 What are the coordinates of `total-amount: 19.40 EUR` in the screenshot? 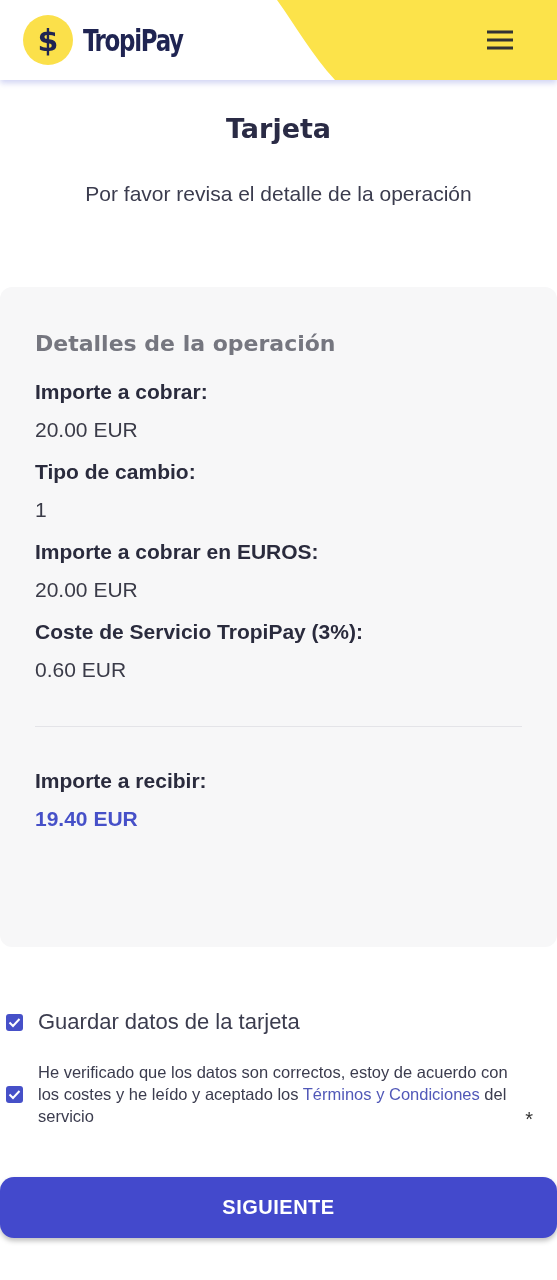 It's located at (86, 819).